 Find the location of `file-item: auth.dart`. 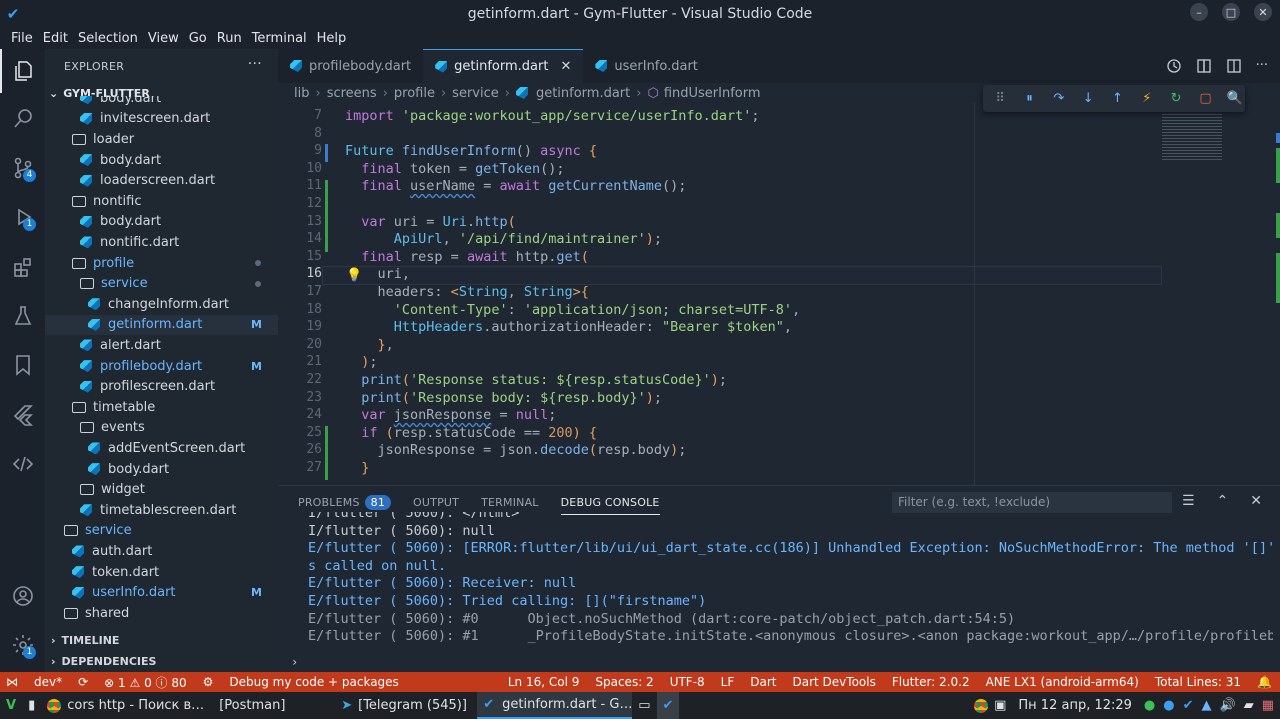

file-item: auth.dart is located at coordinates (161, 551).